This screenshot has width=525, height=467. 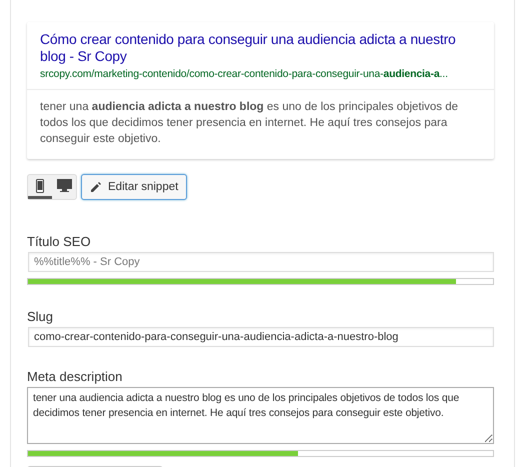 I want to click on field-label: Slug, so click(x=40, y=316).